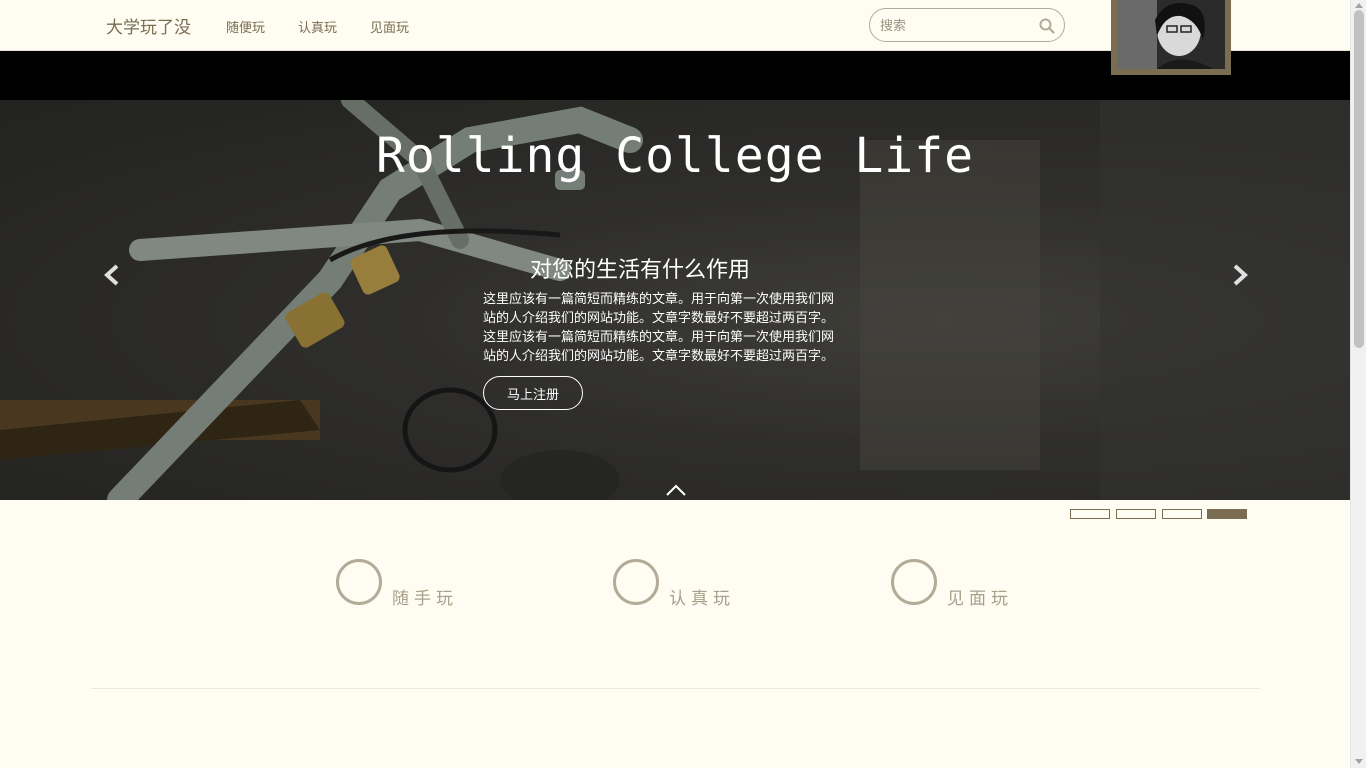 The image size is (1366, 768). What do you see at coordinates (1359, 179) in the screenshot?
I see `scrollbar-thumb` at bounding box center [1359, 179].